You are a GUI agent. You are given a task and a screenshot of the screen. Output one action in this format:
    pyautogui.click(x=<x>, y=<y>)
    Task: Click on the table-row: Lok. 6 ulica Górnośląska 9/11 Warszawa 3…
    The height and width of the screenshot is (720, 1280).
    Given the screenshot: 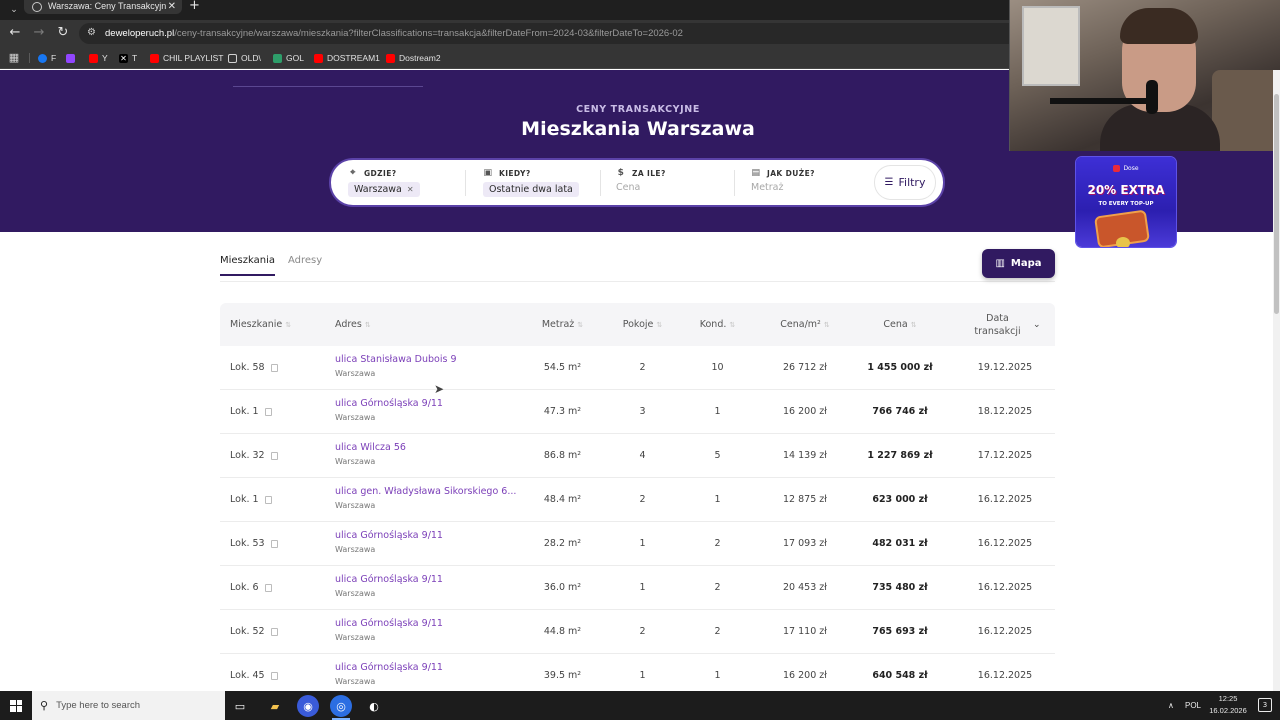 What is the action you would take?
    pyautogui.click(x=637, y=588)
    